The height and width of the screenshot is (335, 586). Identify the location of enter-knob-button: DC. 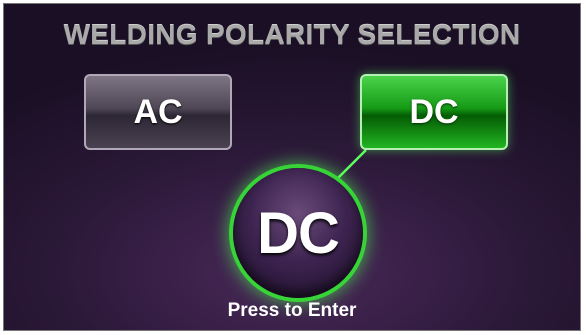
(298, 233).